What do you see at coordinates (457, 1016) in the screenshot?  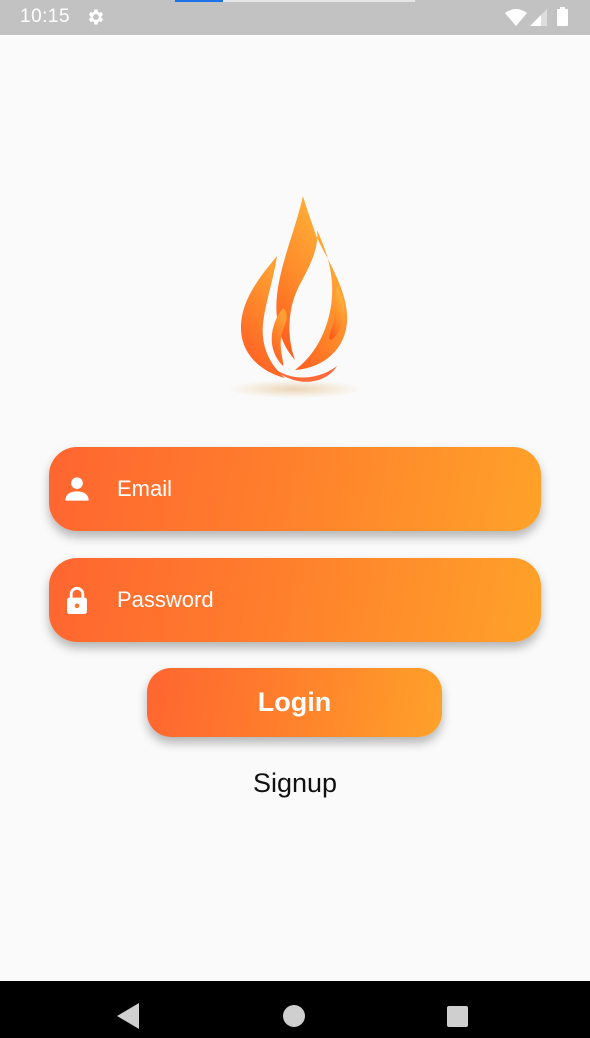 I see `recents-icon` at bounding box center [457, 1016].